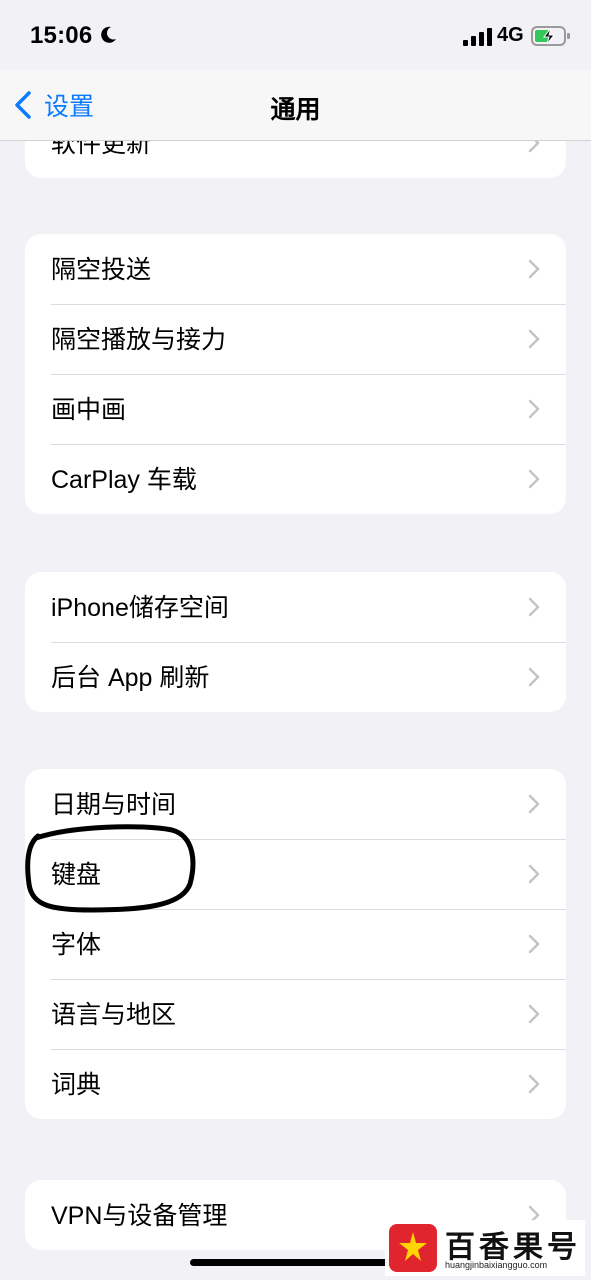 This screenshot has height=1280, width=591. What do you see at coordinates (413, 1248) in the screenshot?
I see `brand-logo-icon` at bounding box center [413, 1248].